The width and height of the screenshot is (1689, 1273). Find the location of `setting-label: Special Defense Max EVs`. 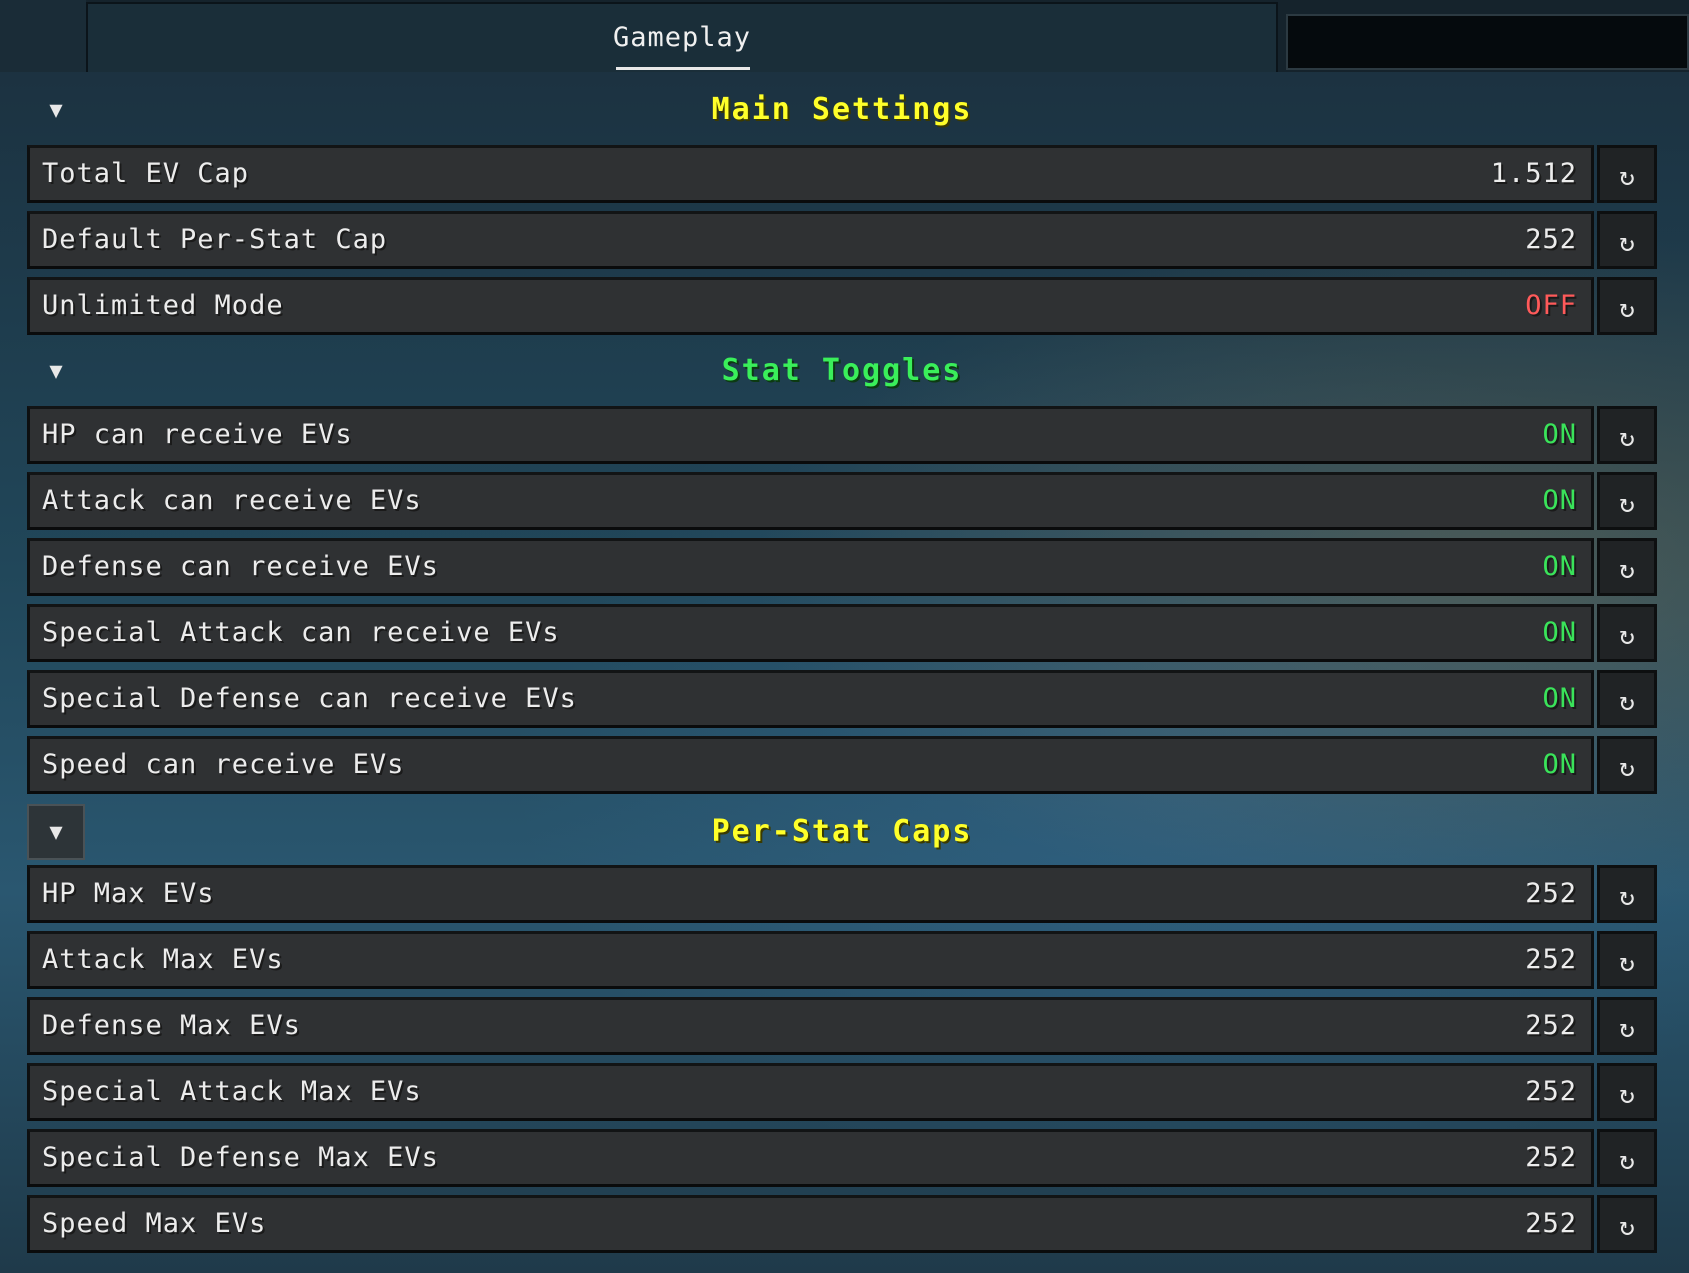

setting-label: Special Defense Max EVs is located at coordinates (240, 1157).